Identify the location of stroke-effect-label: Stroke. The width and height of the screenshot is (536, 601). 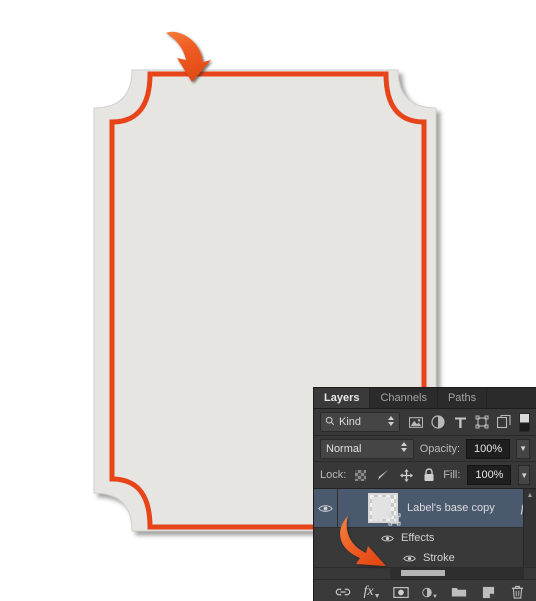
(439, 558).